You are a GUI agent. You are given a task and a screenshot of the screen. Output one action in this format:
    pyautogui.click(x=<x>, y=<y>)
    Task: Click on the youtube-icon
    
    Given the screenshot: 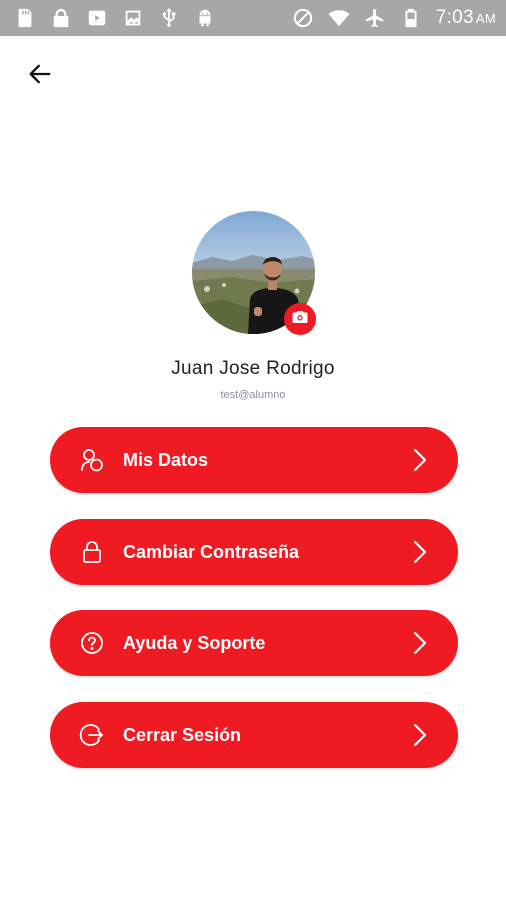 What is the action you would take?
    pyautogui.click(x=97, y=18)
    